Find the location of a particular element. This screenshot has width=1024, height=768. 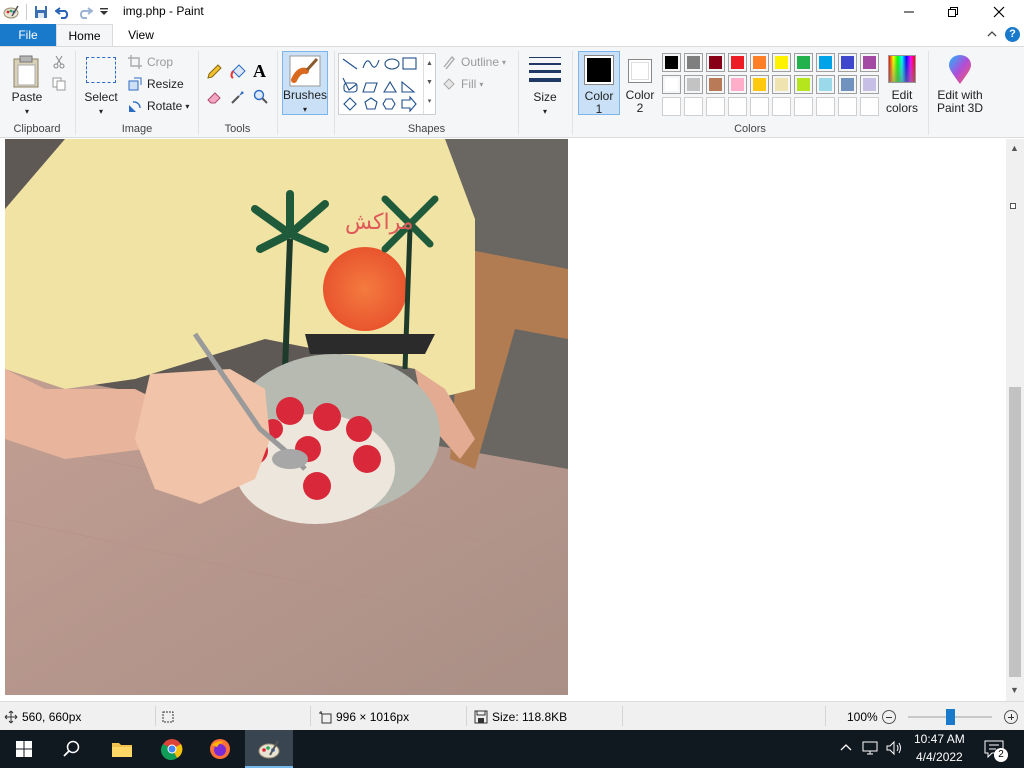

color1-button: Color 1 is located at coordinates (599, 83).